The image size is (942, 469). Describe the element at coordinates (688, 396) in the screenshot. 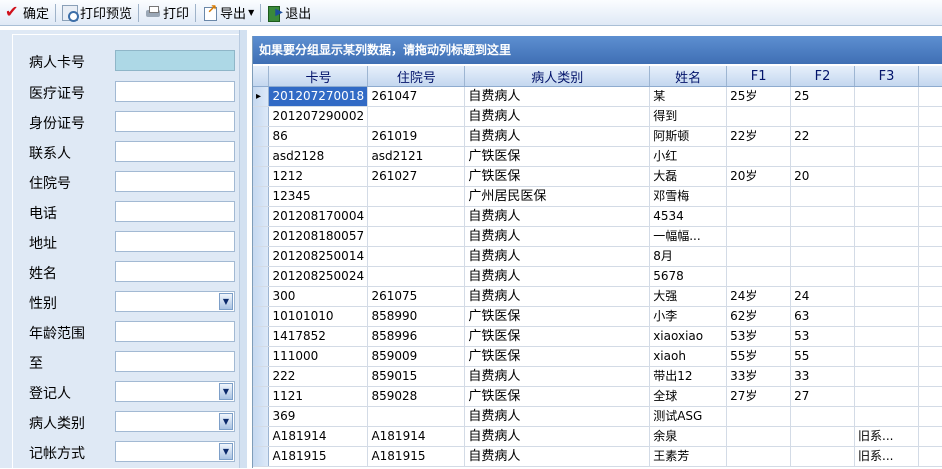

I see `table-cell: 全球` at that location.